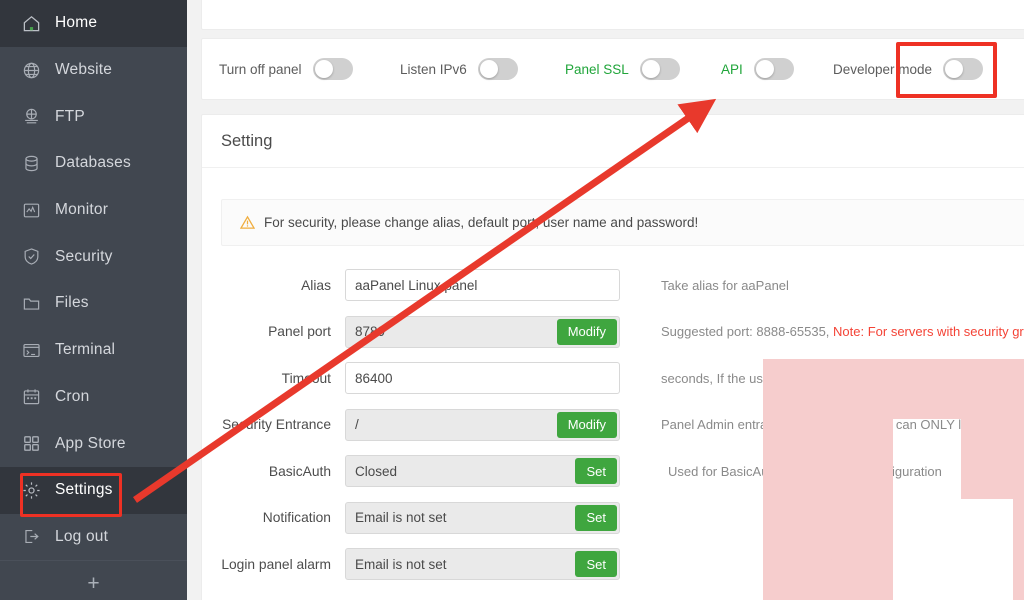 The width and height of the screenshot is (1024, 600). I want to click on sidebar-item-settings: Settings, so click(93, 490).